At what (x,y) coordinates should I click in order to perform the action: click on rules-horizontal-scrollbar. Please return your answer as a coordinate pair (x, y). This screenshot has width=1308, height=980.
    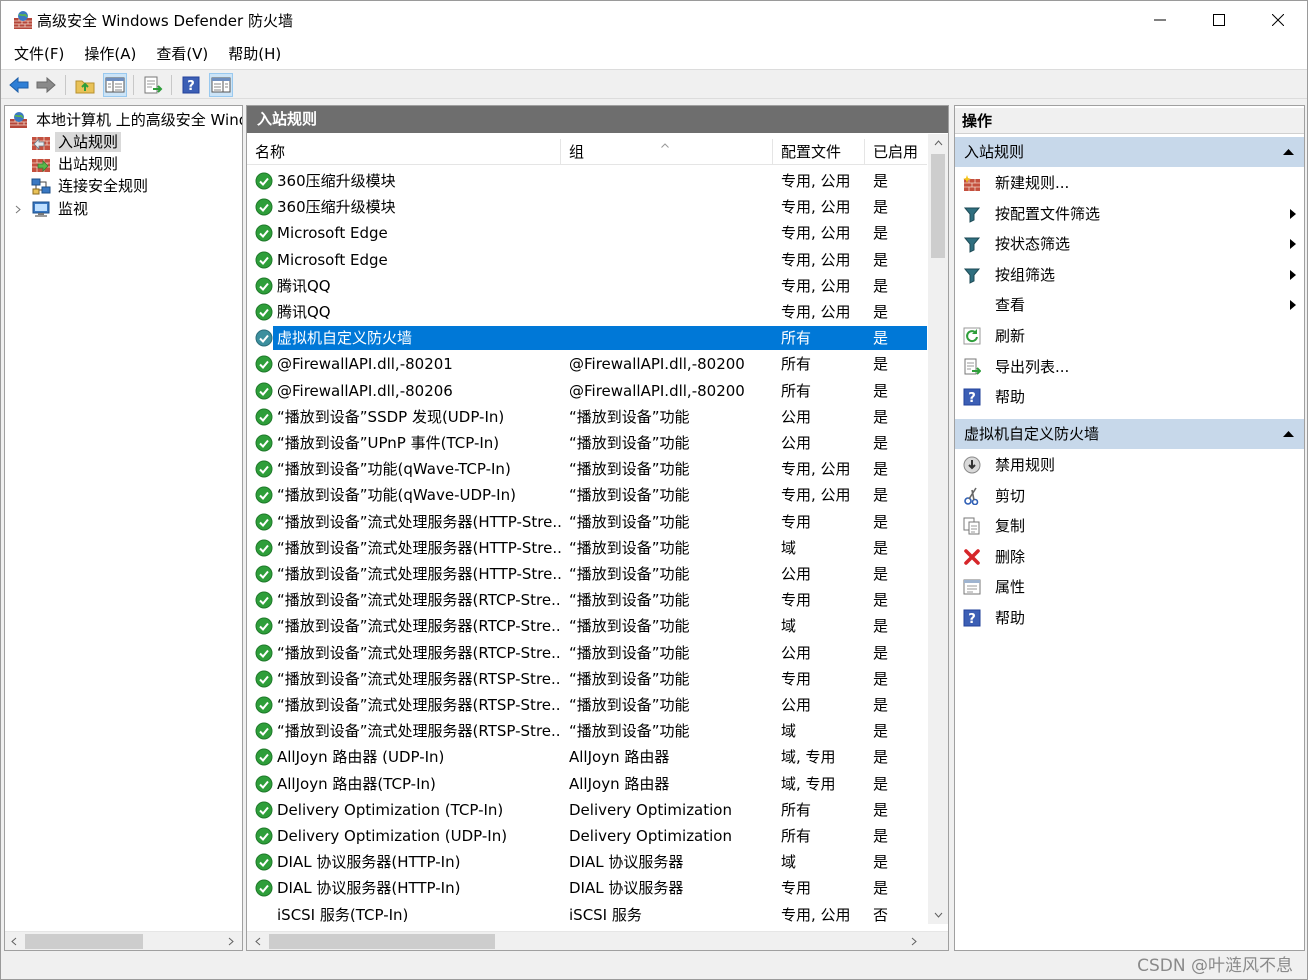
    Looking at the image, I should click on (597, 940).